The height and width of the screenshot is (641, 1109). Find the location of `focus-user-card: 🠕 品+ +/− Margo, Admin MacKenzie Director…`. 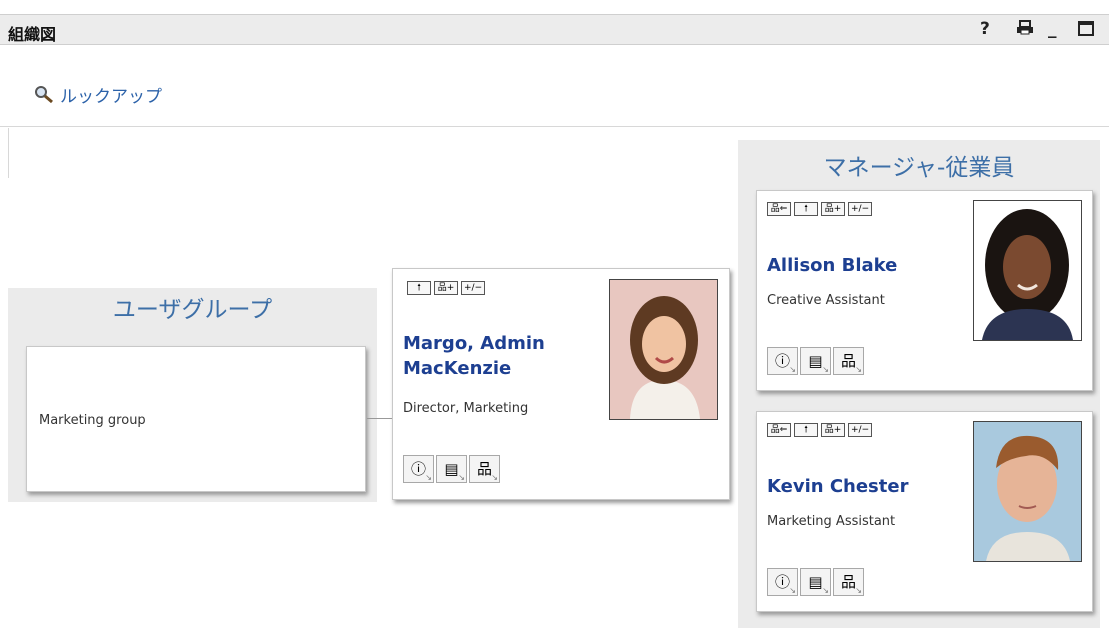

focus-user-card: 🠕 品+ +/− Margo, Admin MacKenzie Director… is located at coordinates (561, 384).